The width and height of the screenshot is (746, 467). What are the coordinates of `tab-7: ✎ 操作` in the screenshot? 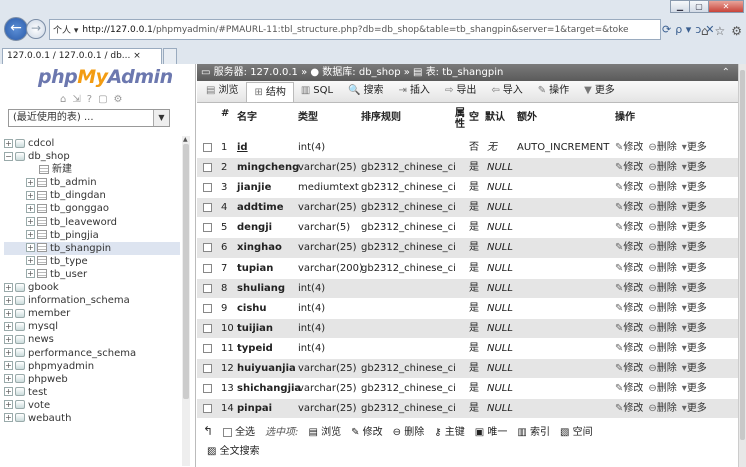 It's located at (554, 91).